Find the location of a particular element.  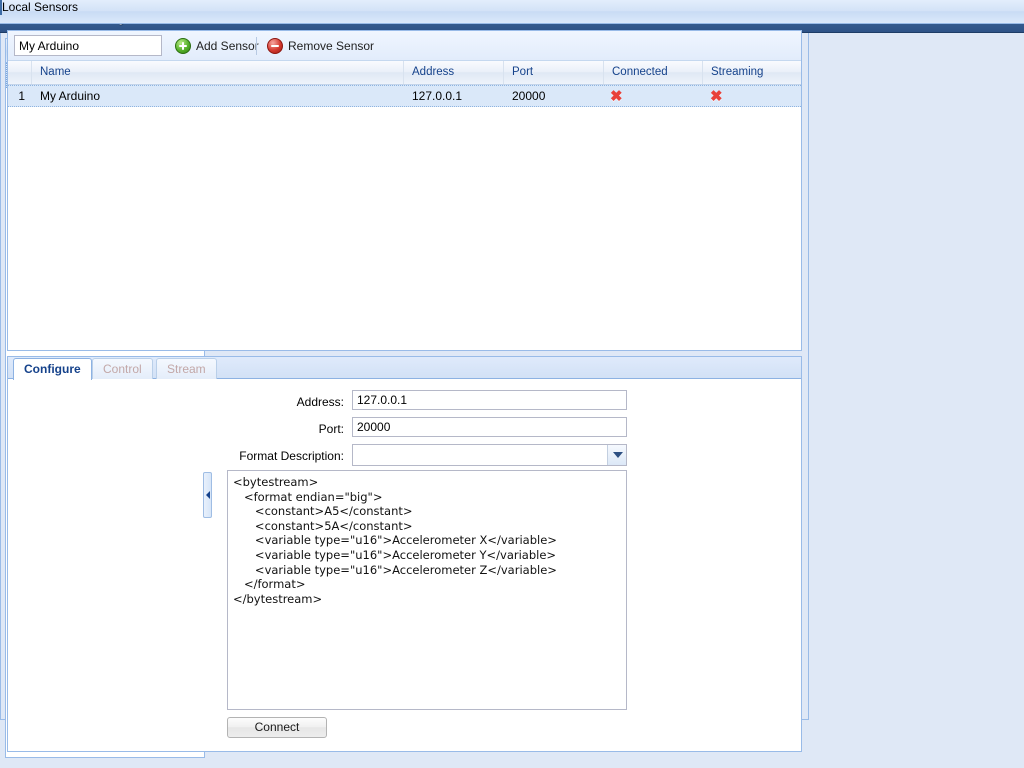

local-sensors-title: Local Sensors is located at coordinates (40, 7).